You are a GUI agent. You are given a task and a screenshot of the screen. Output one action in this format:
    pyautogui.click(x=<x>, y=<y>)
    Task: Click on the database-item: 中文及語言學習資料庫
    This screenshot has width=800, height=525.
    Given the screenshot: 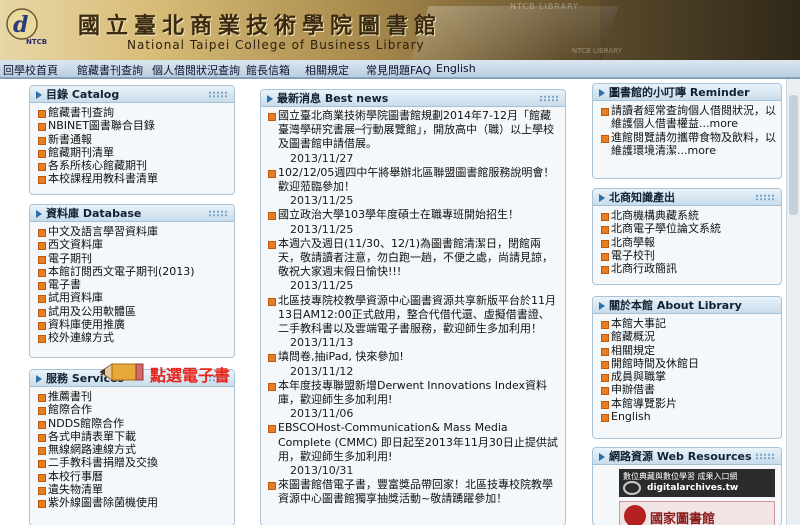 What is the action you would take?
    pyautogui.click(x=134, y=231)
    